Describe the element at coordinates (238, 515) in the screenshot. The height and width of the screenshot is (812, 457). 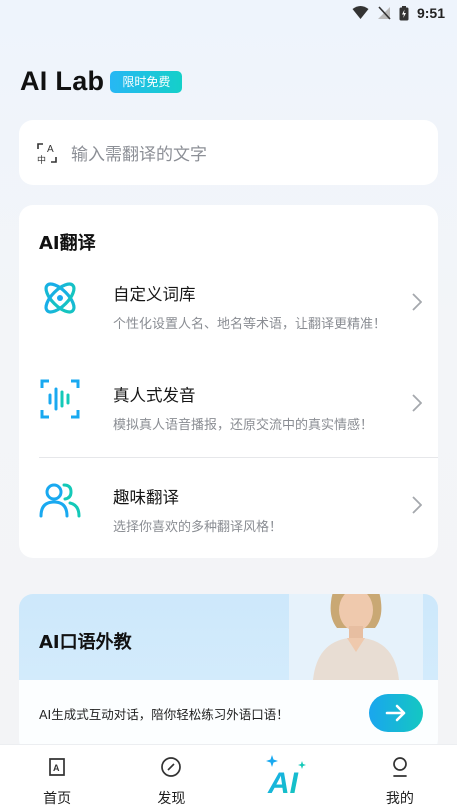
I see `feature-fun-translate: 趣味翻译 选择你喜欢的多种翻译风格！` at that location.